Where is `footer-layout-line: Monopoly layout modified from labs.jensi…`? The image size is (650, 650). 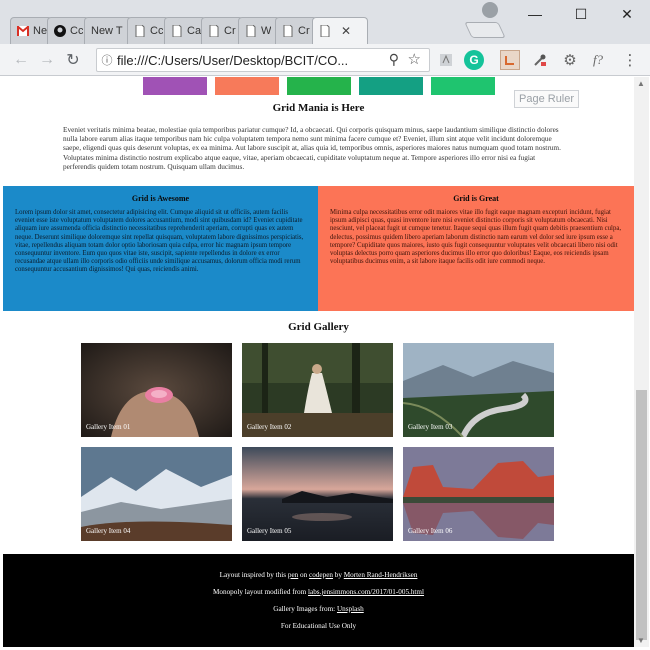 footer-layout-line: Monopoly layout modified from labs.jensi… is located at coordinates (318, 592).